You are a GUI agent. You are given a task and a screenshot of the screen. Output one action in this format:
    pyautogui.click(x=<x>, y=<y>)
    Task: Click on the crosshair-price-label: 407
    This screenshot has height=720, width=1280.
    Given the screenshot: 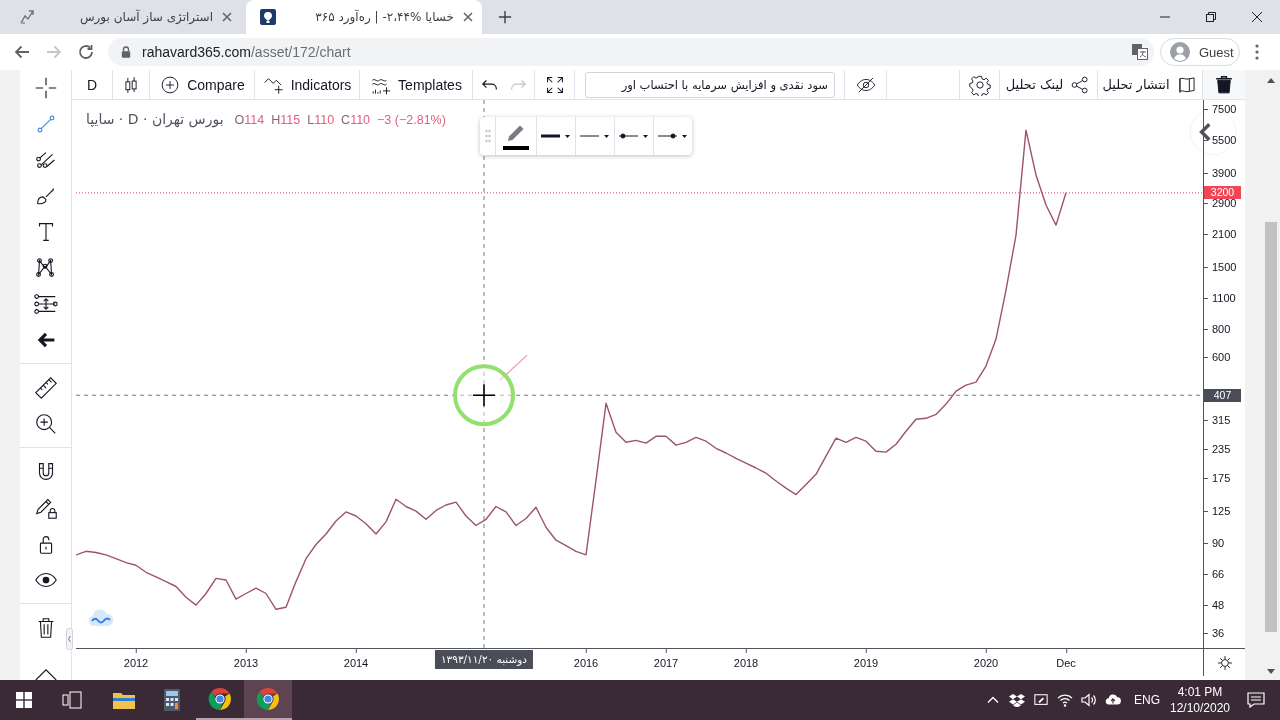 What is the action you would take?
    pyautogui.click(x=1222, y=396)
    